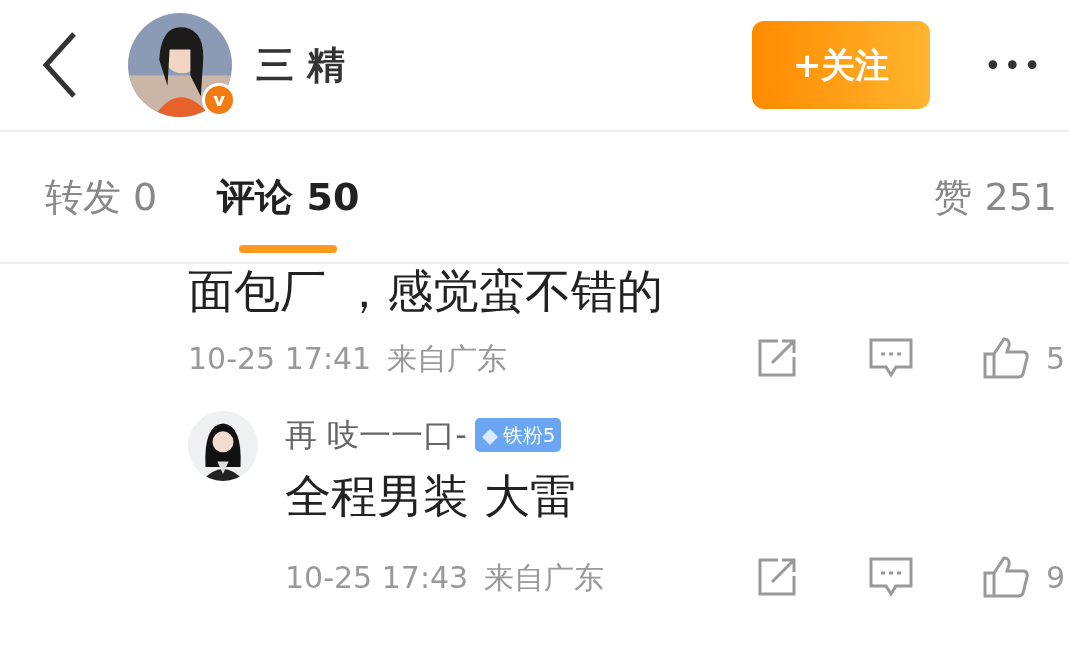  I want to click on comment-time: 10-25 17:43, so click(377, 577).